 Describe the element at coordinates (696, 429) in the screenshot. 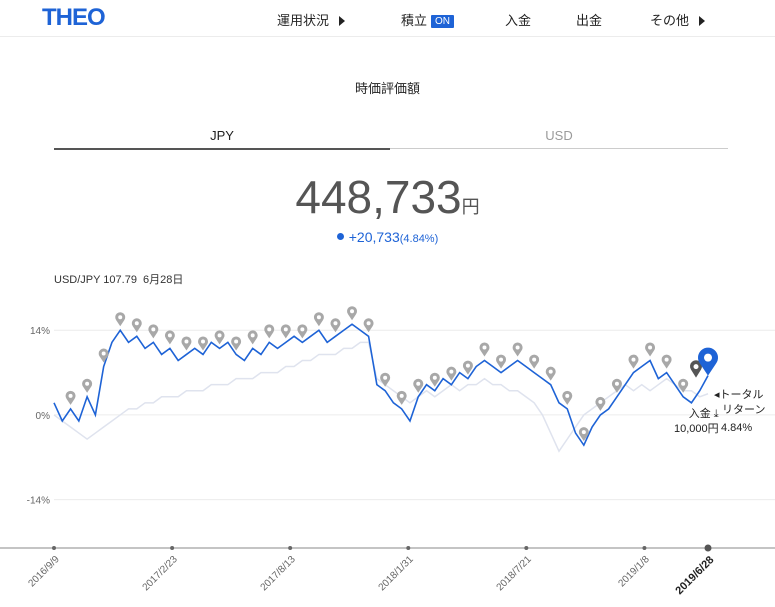

I see `deposit-amount: 10,000円` at that location.